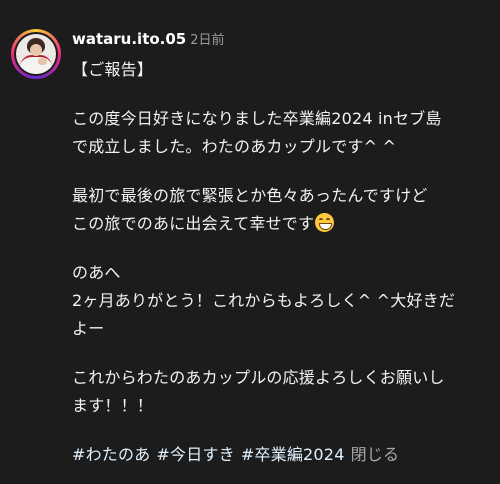 The width and height of the screenshot is (500, 484). I want to click on hashtag-link: #今日すき, so click(195, 454).